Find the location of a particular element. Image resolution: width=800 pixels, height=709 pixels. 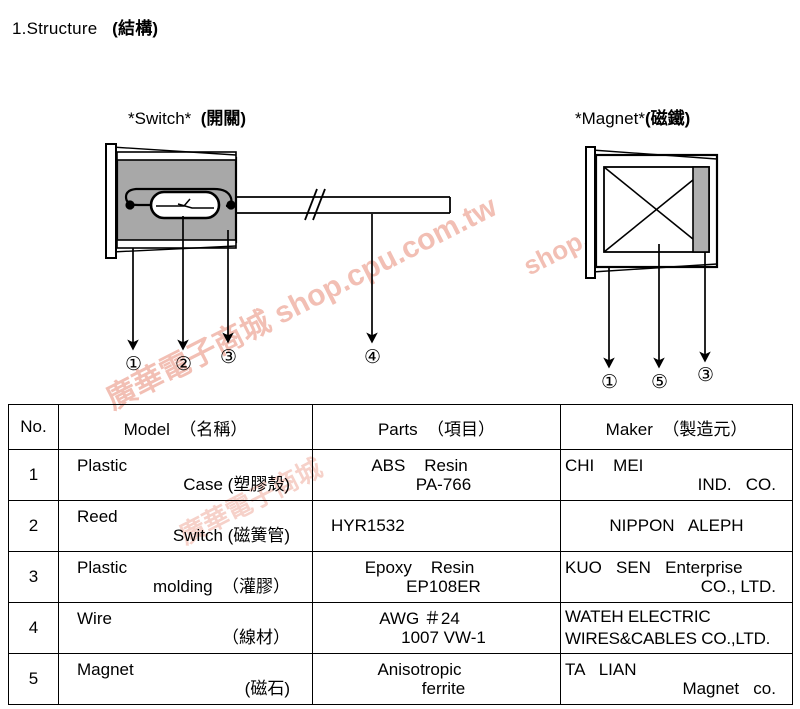

row-maker: KUO SEN Enterprise CO., LTD. is located at coordinates (676, 577).